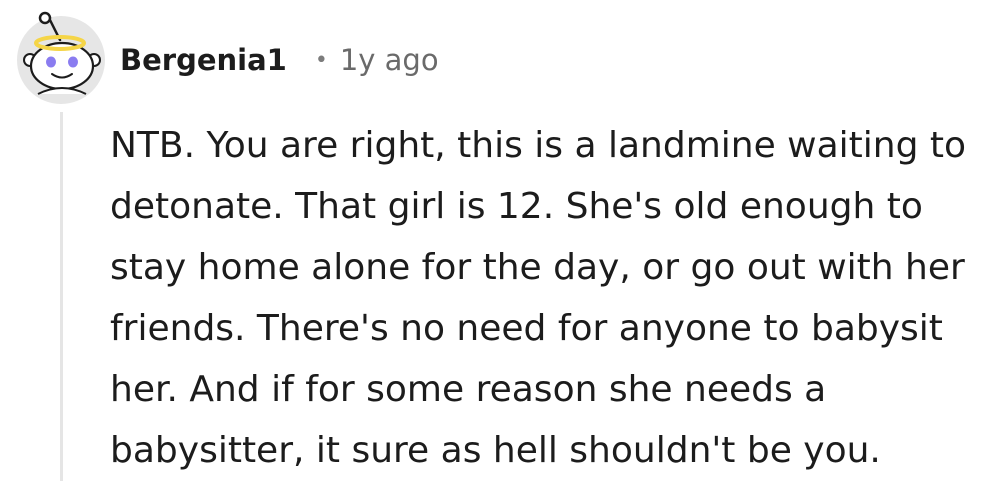  I want to click on username-link: Bergenia1, so click(203, 60).